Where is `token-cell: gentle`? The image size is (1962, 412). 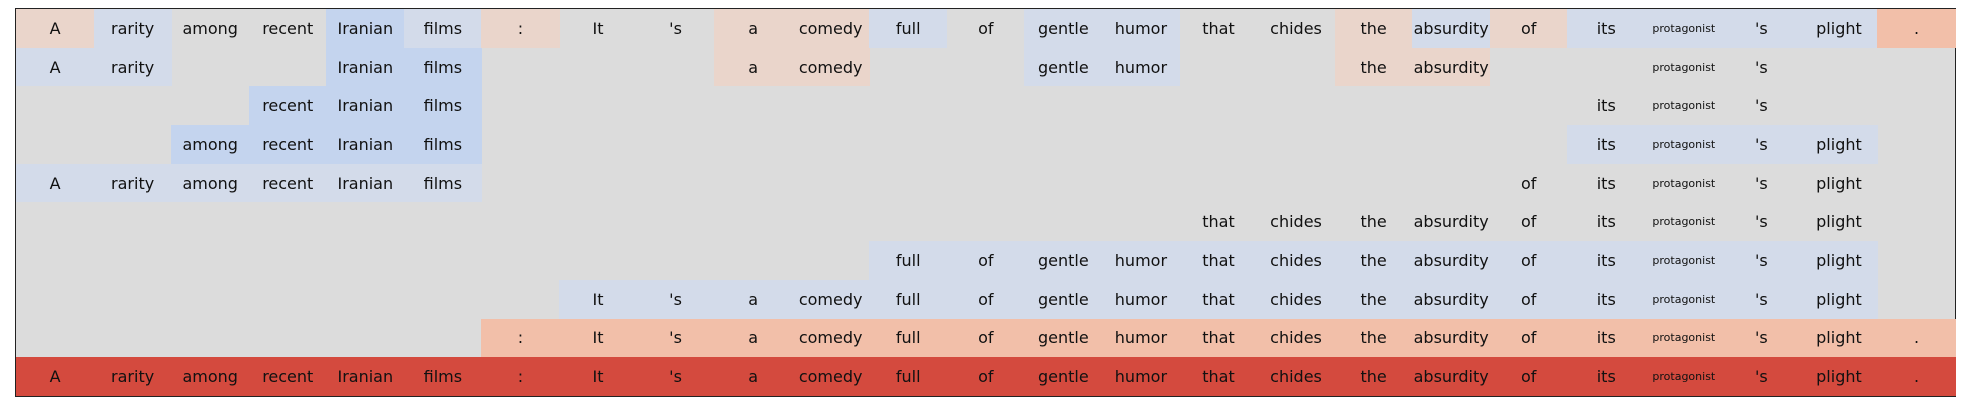 token-cell: gentle is located at coordinates (1063, 67).